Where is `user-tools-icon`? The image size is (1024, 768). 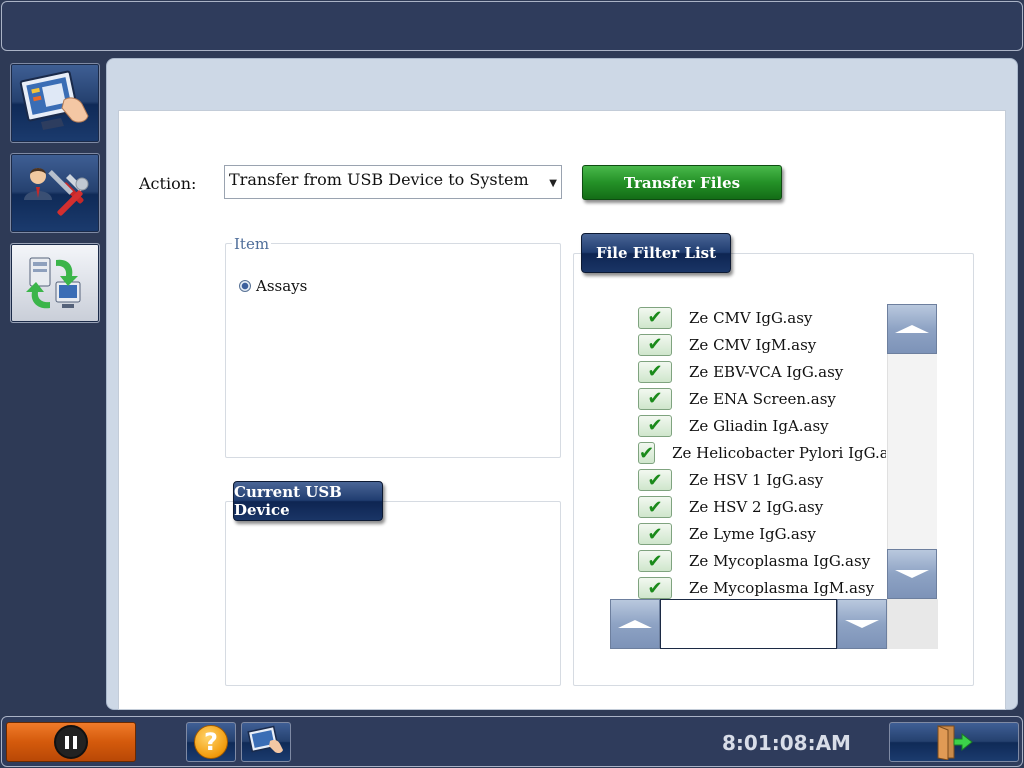 user-tools-icon is located at coordinates (56, 192).